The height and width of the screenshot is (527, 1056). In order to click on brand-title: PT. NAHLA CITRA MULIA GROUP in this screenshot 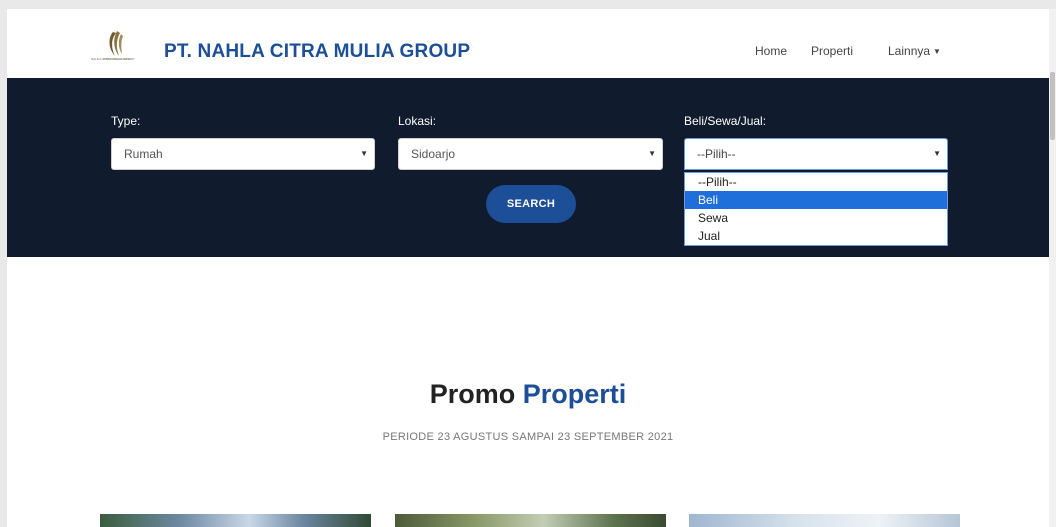, I will do `click(317, 52)`.